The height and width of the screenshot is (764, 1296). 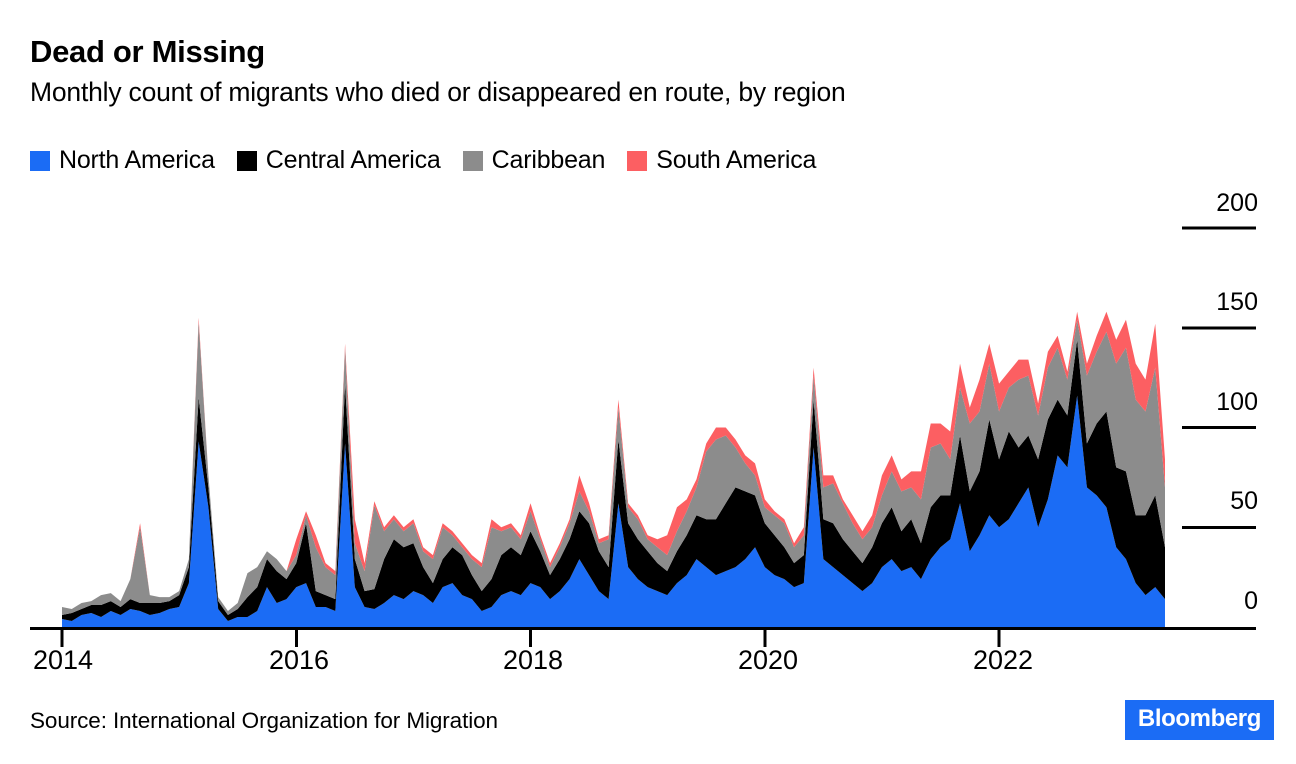 I want to click on legend-item-central-america: Central America, so click(x=338, y=160).